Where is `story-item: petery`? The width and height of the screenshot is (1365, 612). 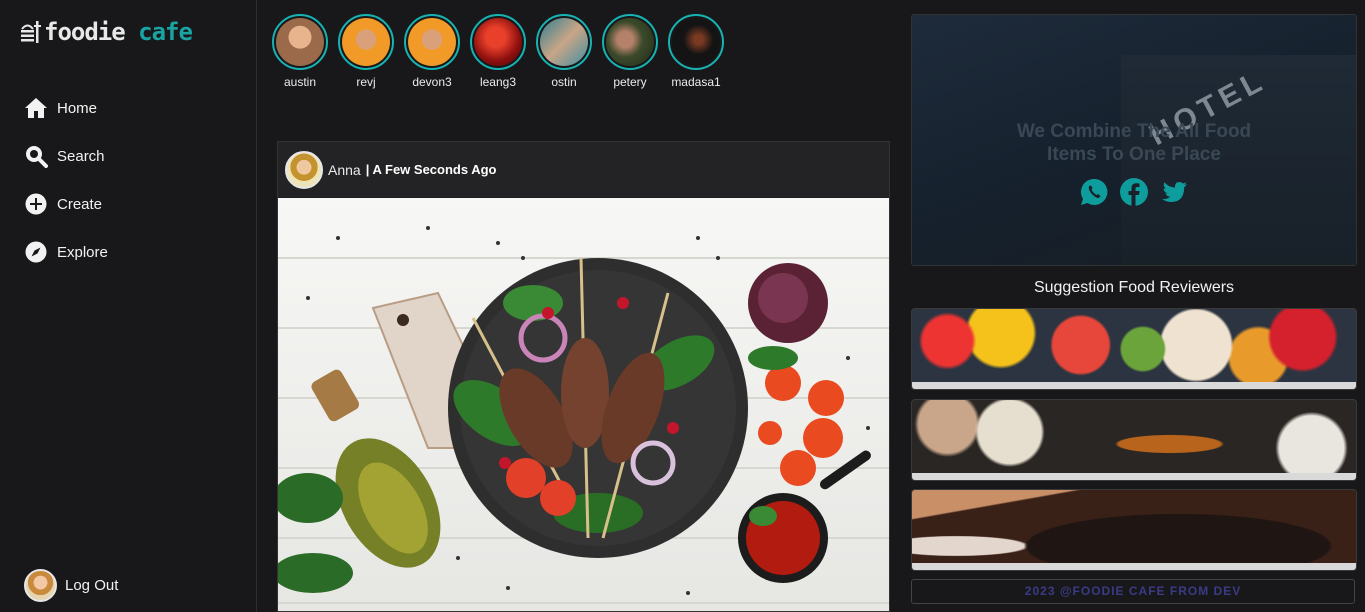
story-item: petery is located at coordinates (630, 51).